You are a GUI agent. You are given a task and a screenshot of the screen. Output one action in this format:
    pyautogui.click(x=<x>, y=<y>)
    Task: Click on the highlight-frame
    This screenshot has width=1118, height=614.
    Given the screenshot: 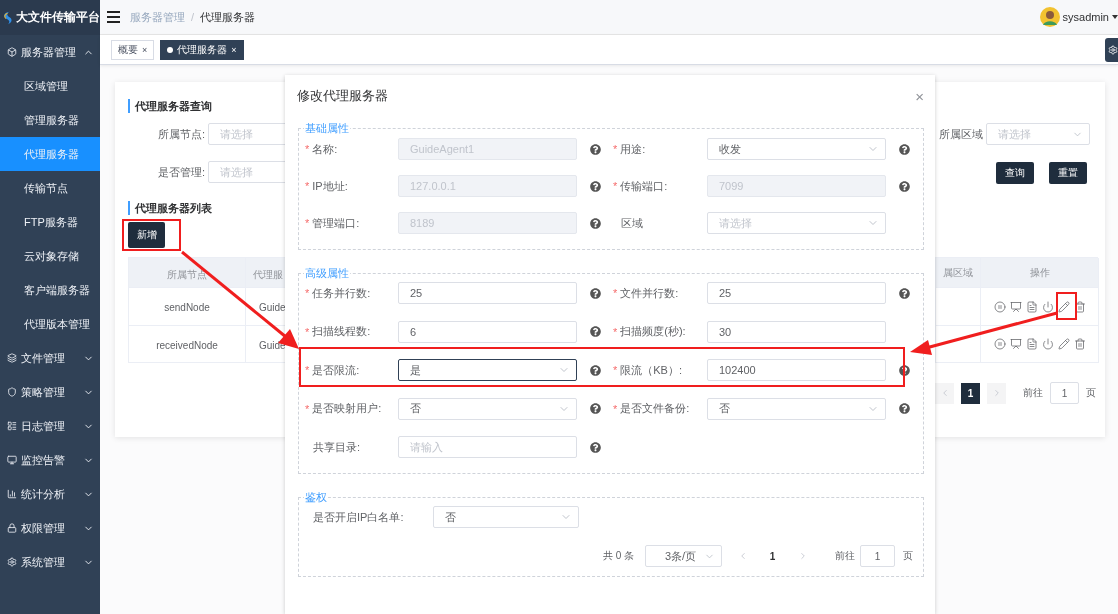 What is the action you would take?
    pyautogui.click(x=1066, y=306)
    